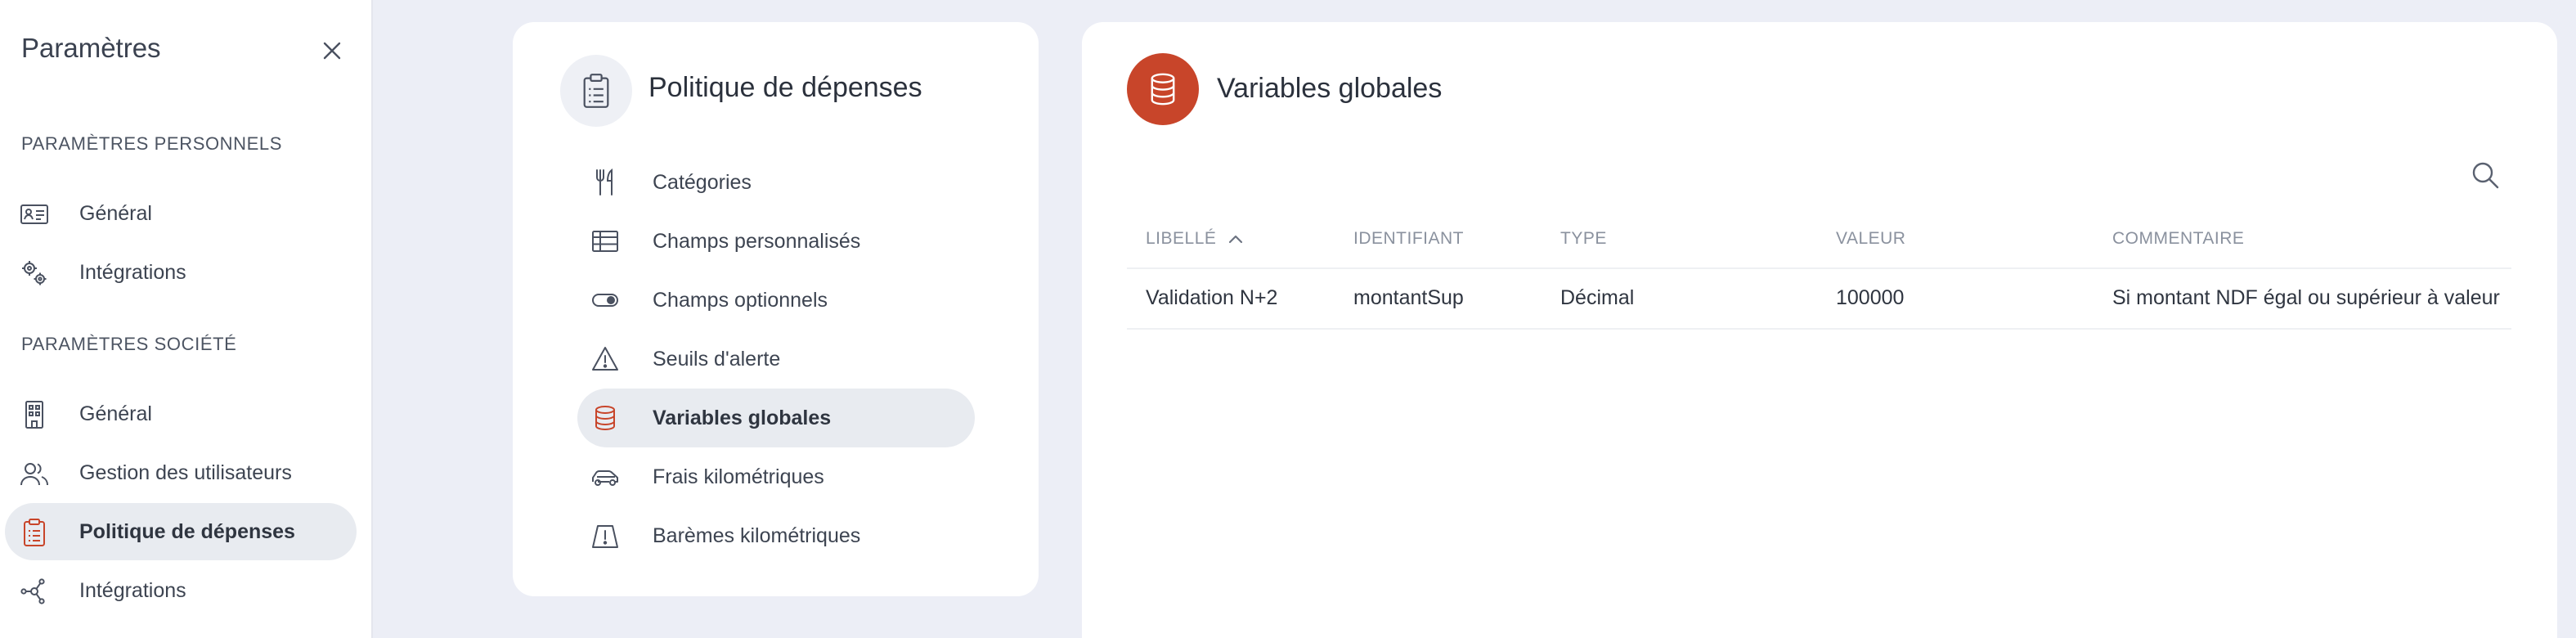 This screenshot has height=638, width=2576. I want to click on sidebar-item-label: Gestion des utilisateurs, so click(185, 472).